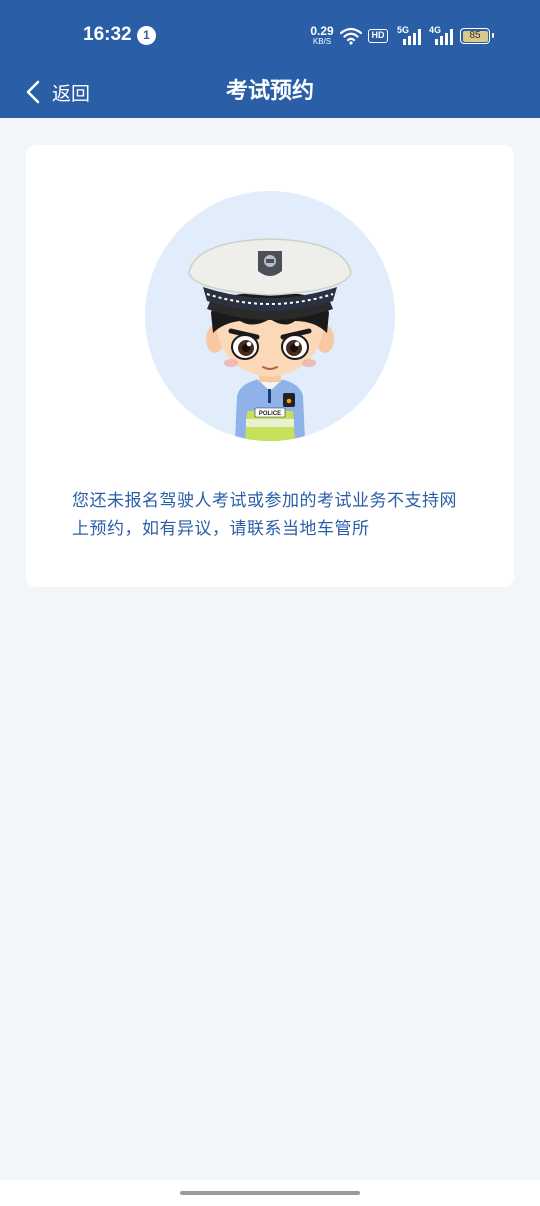  What do you see at coordinates (264, 515) in the screenshot?
I see `notice-message: 您还未报名驾驶人考试或参加的考试业务不支持网上预约，如有异议，请联系当地车管所` at bounding box center [264, 515].